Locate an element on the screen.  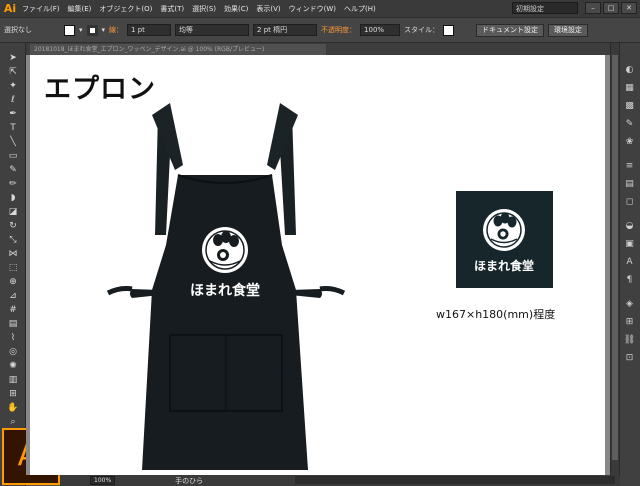
maximize-icon: □ is located at coordinates (611, 8).